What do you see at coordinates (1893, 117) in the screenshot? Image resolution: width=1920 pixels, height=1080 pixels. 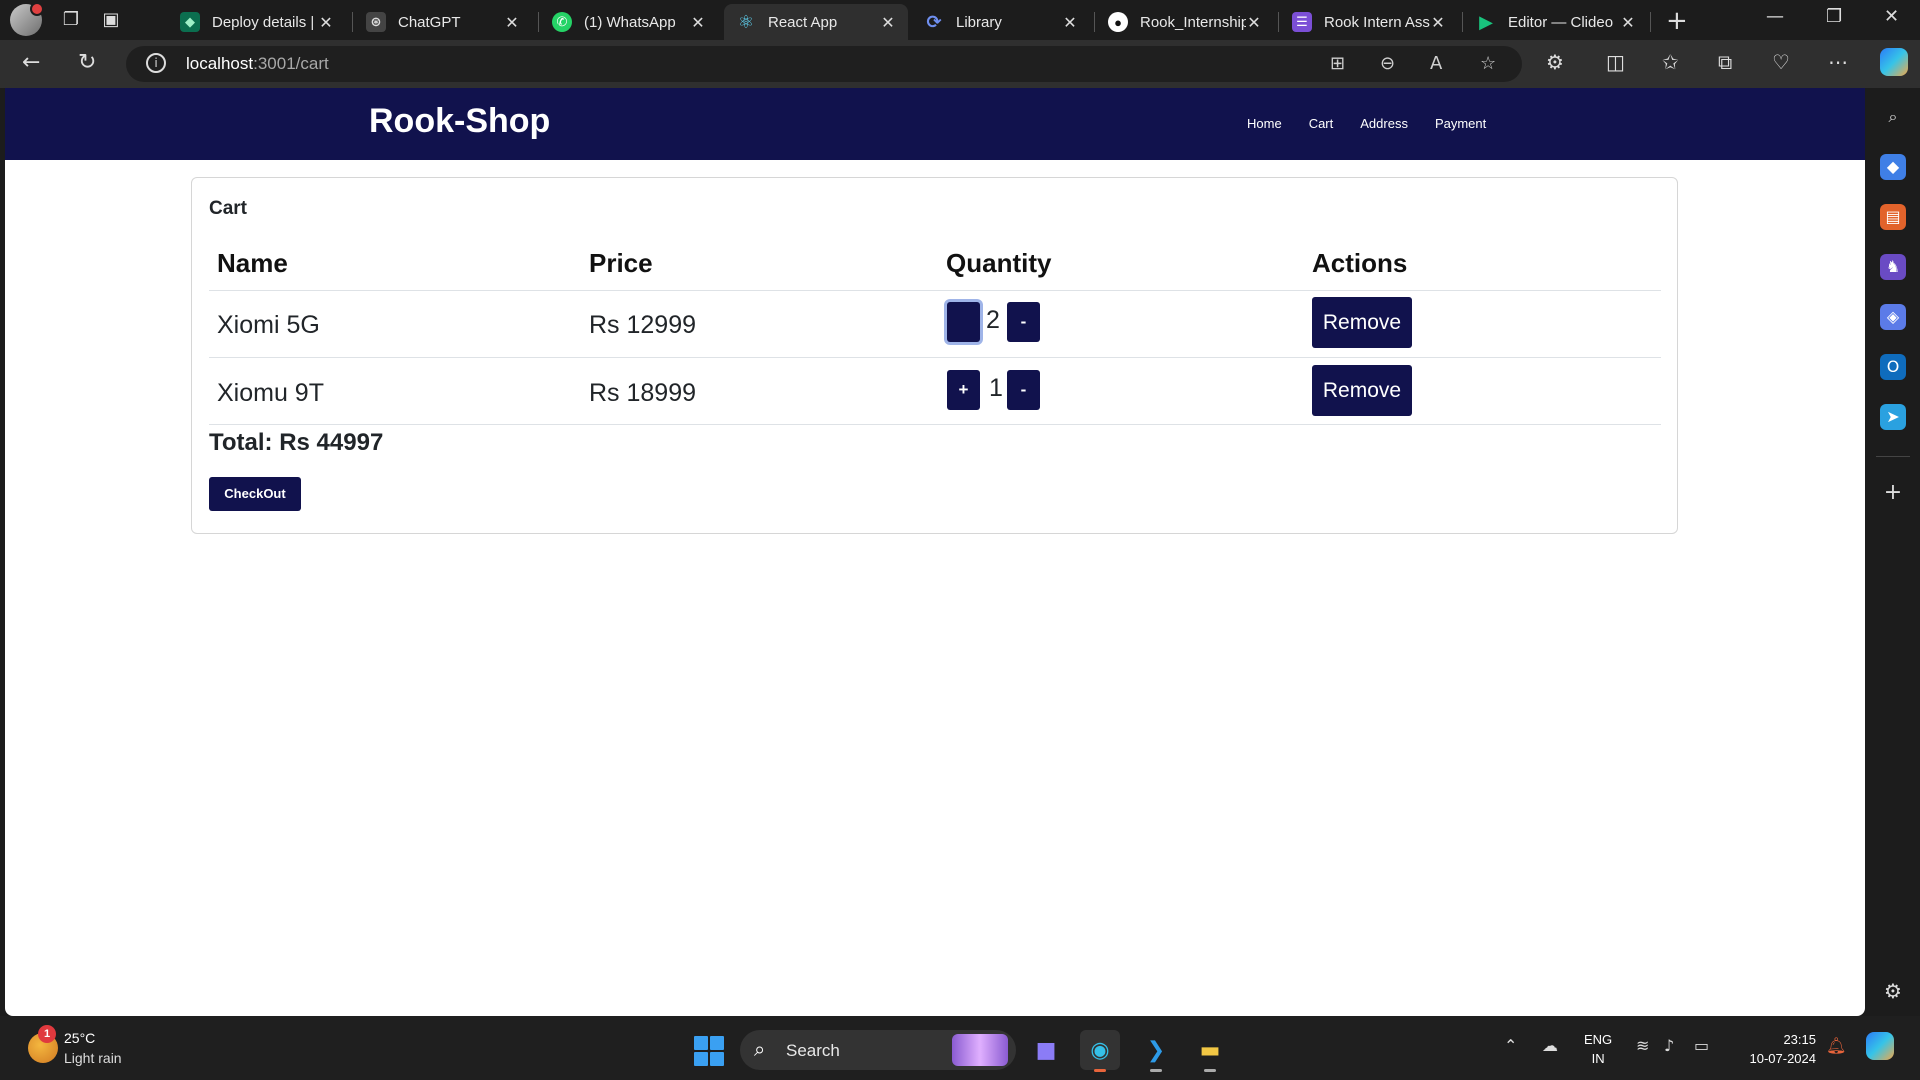 I see `sidebar-search-icon: ⌕` at bounding box center [1893, 117].